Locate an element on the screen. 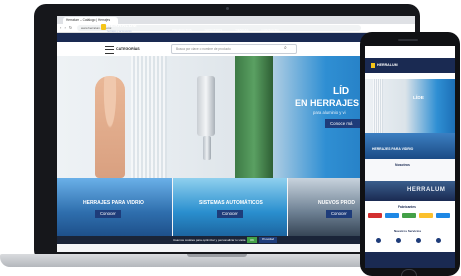  phone-hero-glass is located at coordinates (378, 106).